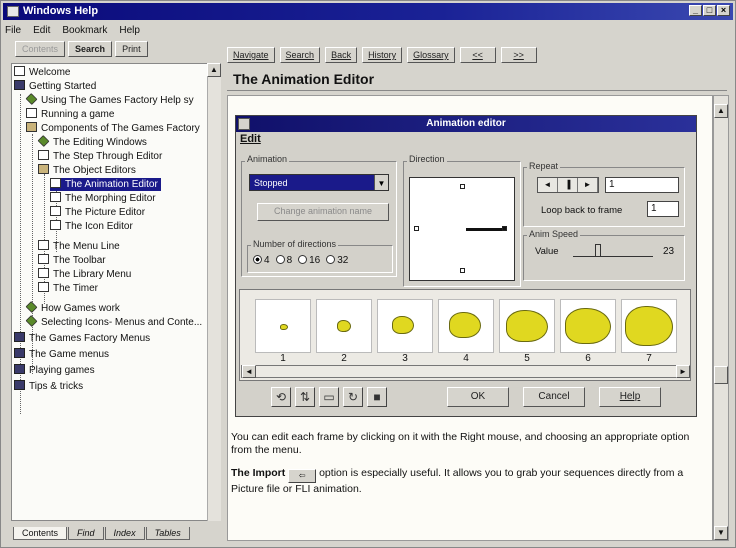 Image resolution: width=736 pixels, height=548 pixels. I want to click on camera-icon: ■, so click(377, 397).